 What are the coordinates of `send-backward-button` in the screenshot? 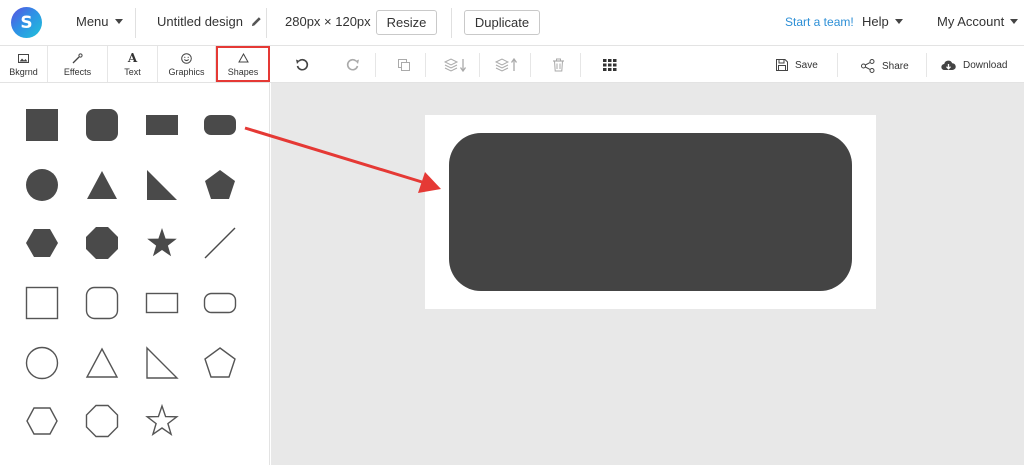 It's located at (456, 65).